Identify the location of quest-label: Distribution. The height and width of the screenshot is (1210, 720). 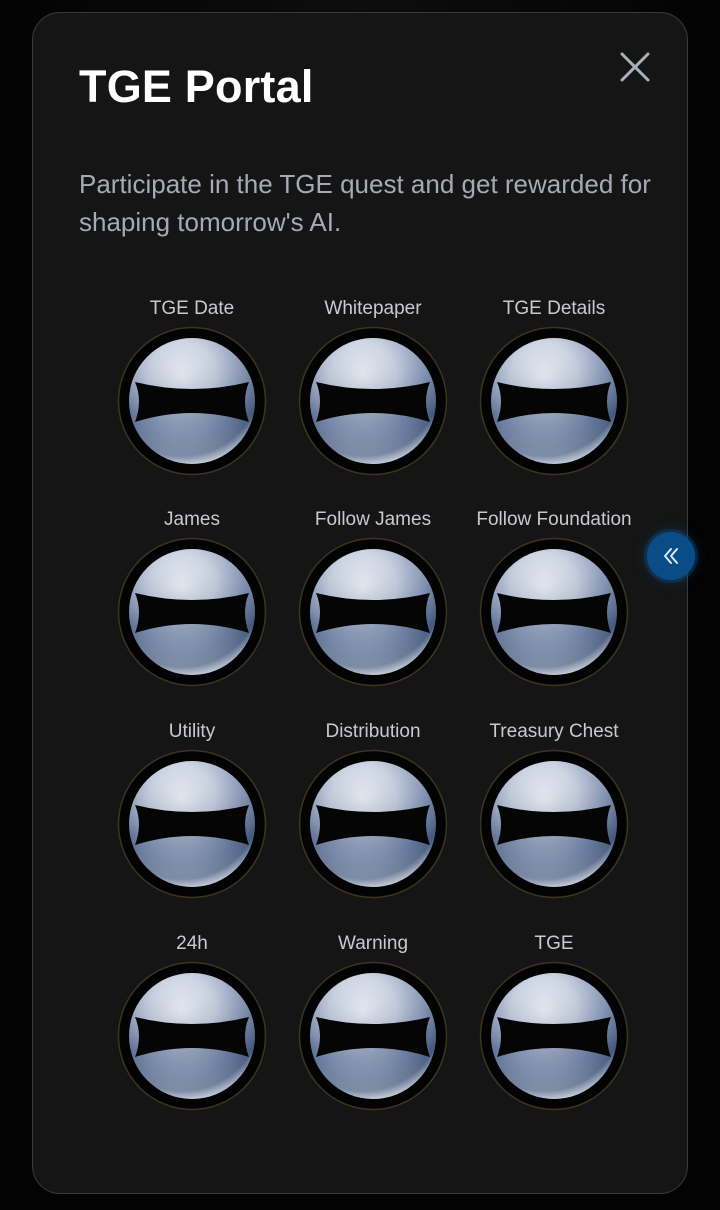
(373, 731).